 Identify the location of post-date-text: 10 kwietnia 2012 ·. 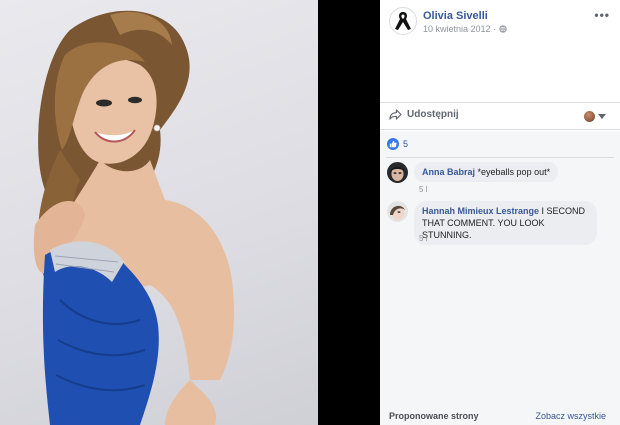
(460, 29).